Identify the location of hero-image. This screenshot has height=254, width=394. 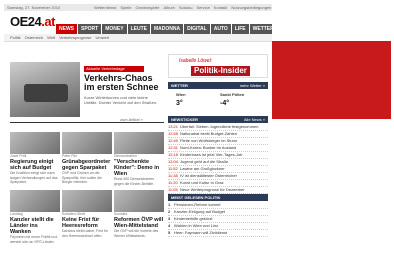
(45, 89).